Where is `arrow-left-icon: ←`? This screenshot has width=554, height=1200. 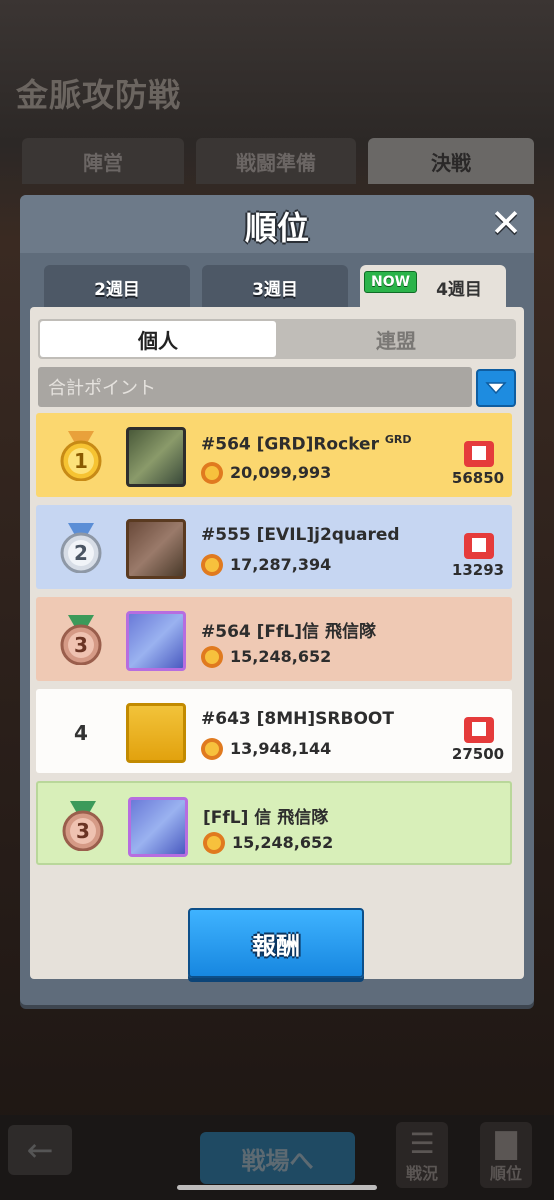 arrow-left-icon: ← is located at coordinates (40, 1150).